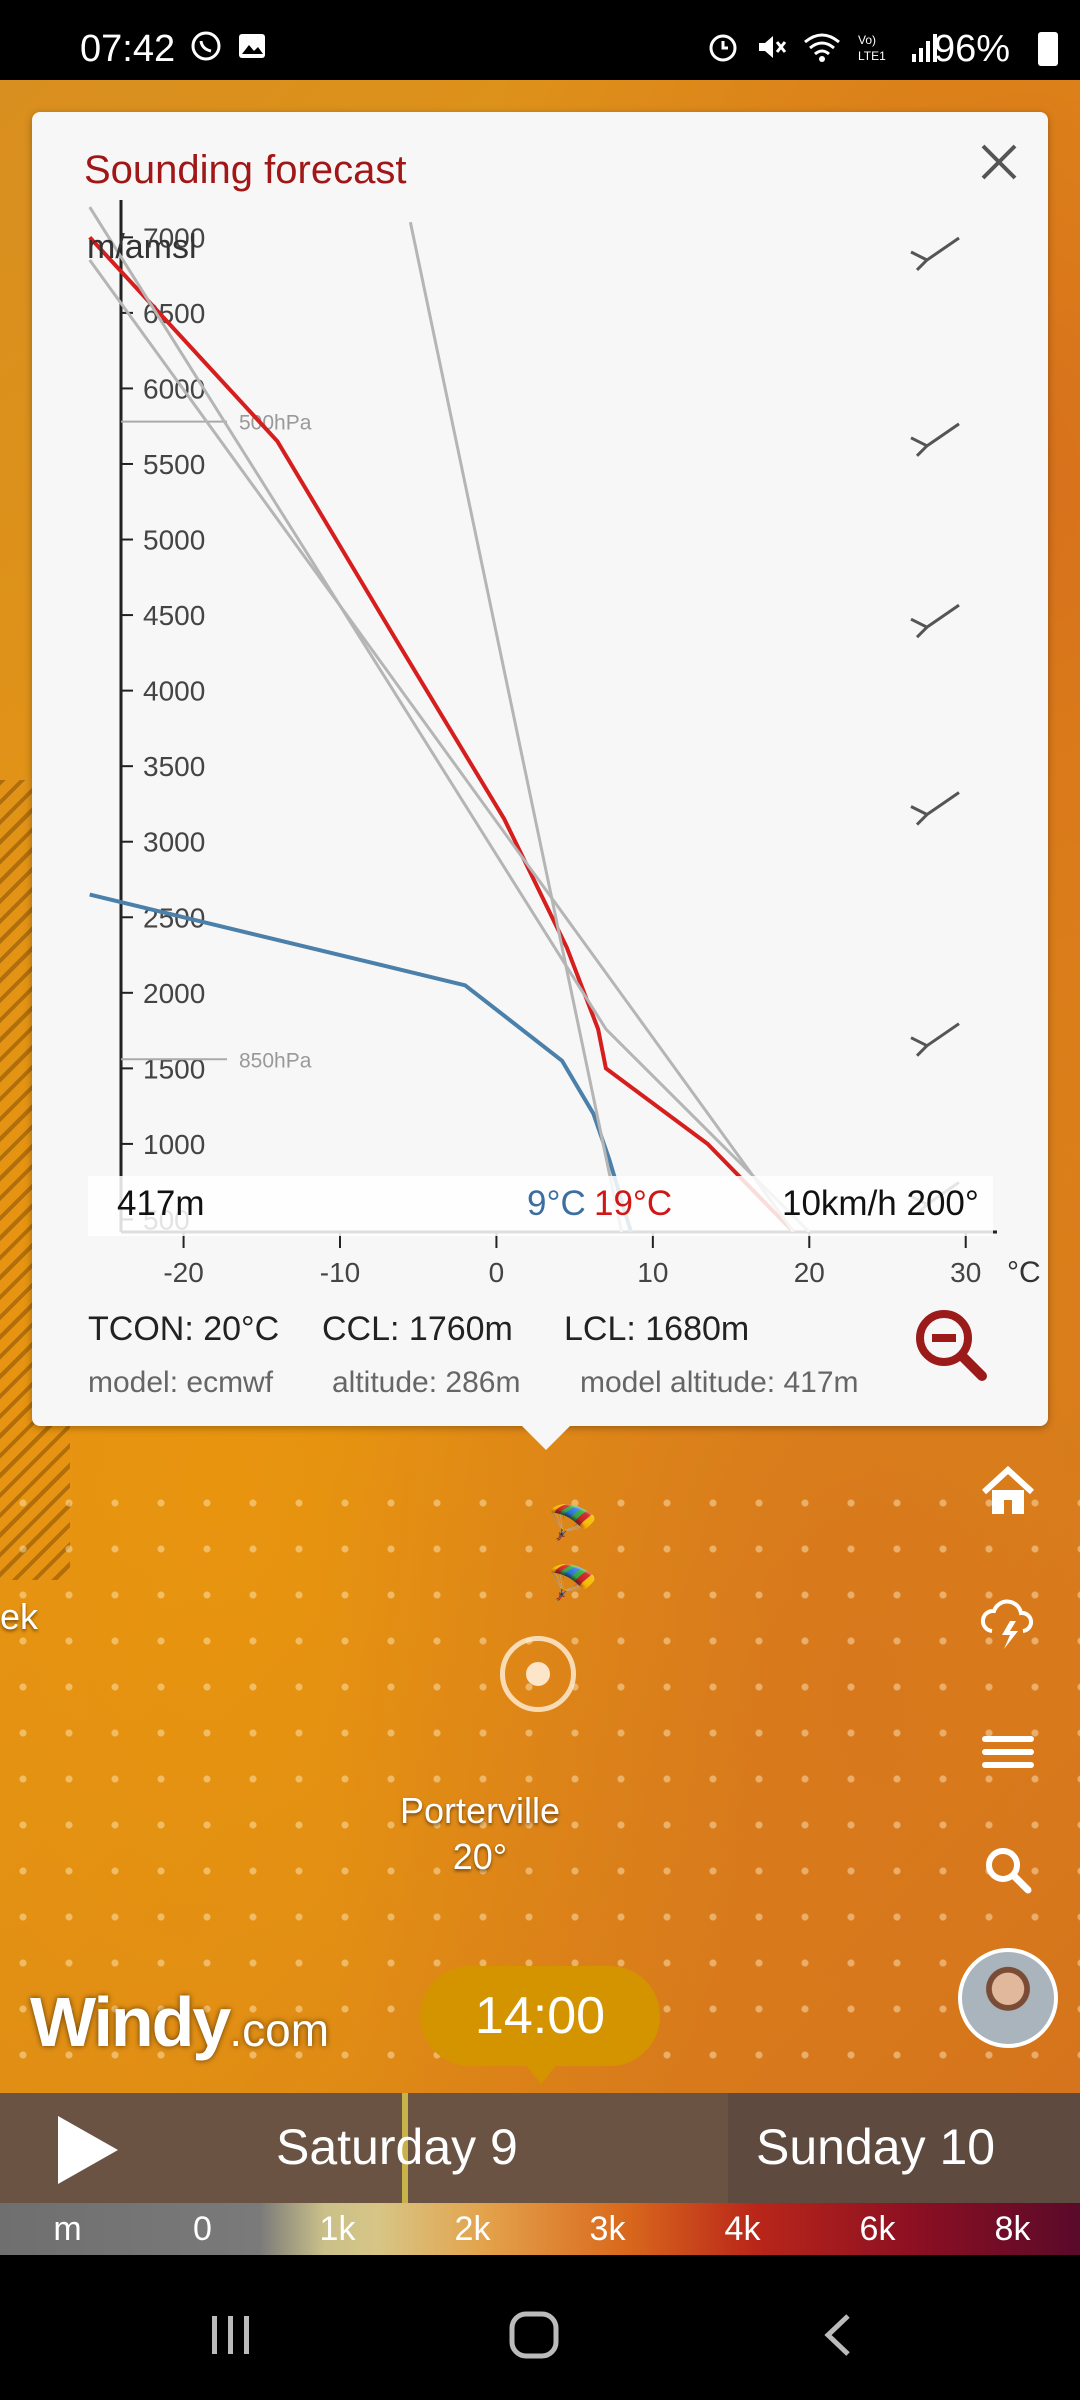 The width and height of the screenshot is (1080, 2400). What do you see at coordinates (19, 1616) in the screenshot?
I see `map-edge-label: ek` at bounding box center [19, 1616].